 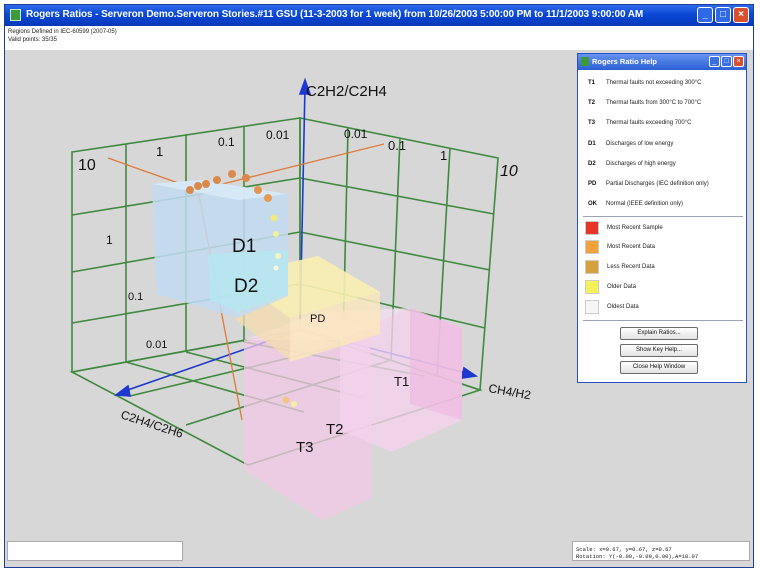 What do you see at coordinates (654, 83) in the screenshot?
I see `code-description: Thermal faults not exceeding 300°C` at bounding box center [654, 83].